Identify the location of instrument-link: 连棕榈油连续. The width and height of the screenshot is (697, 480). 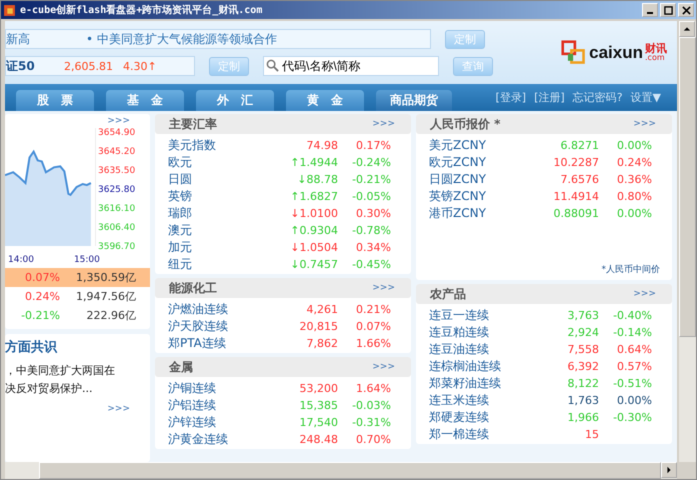
(484, 366).